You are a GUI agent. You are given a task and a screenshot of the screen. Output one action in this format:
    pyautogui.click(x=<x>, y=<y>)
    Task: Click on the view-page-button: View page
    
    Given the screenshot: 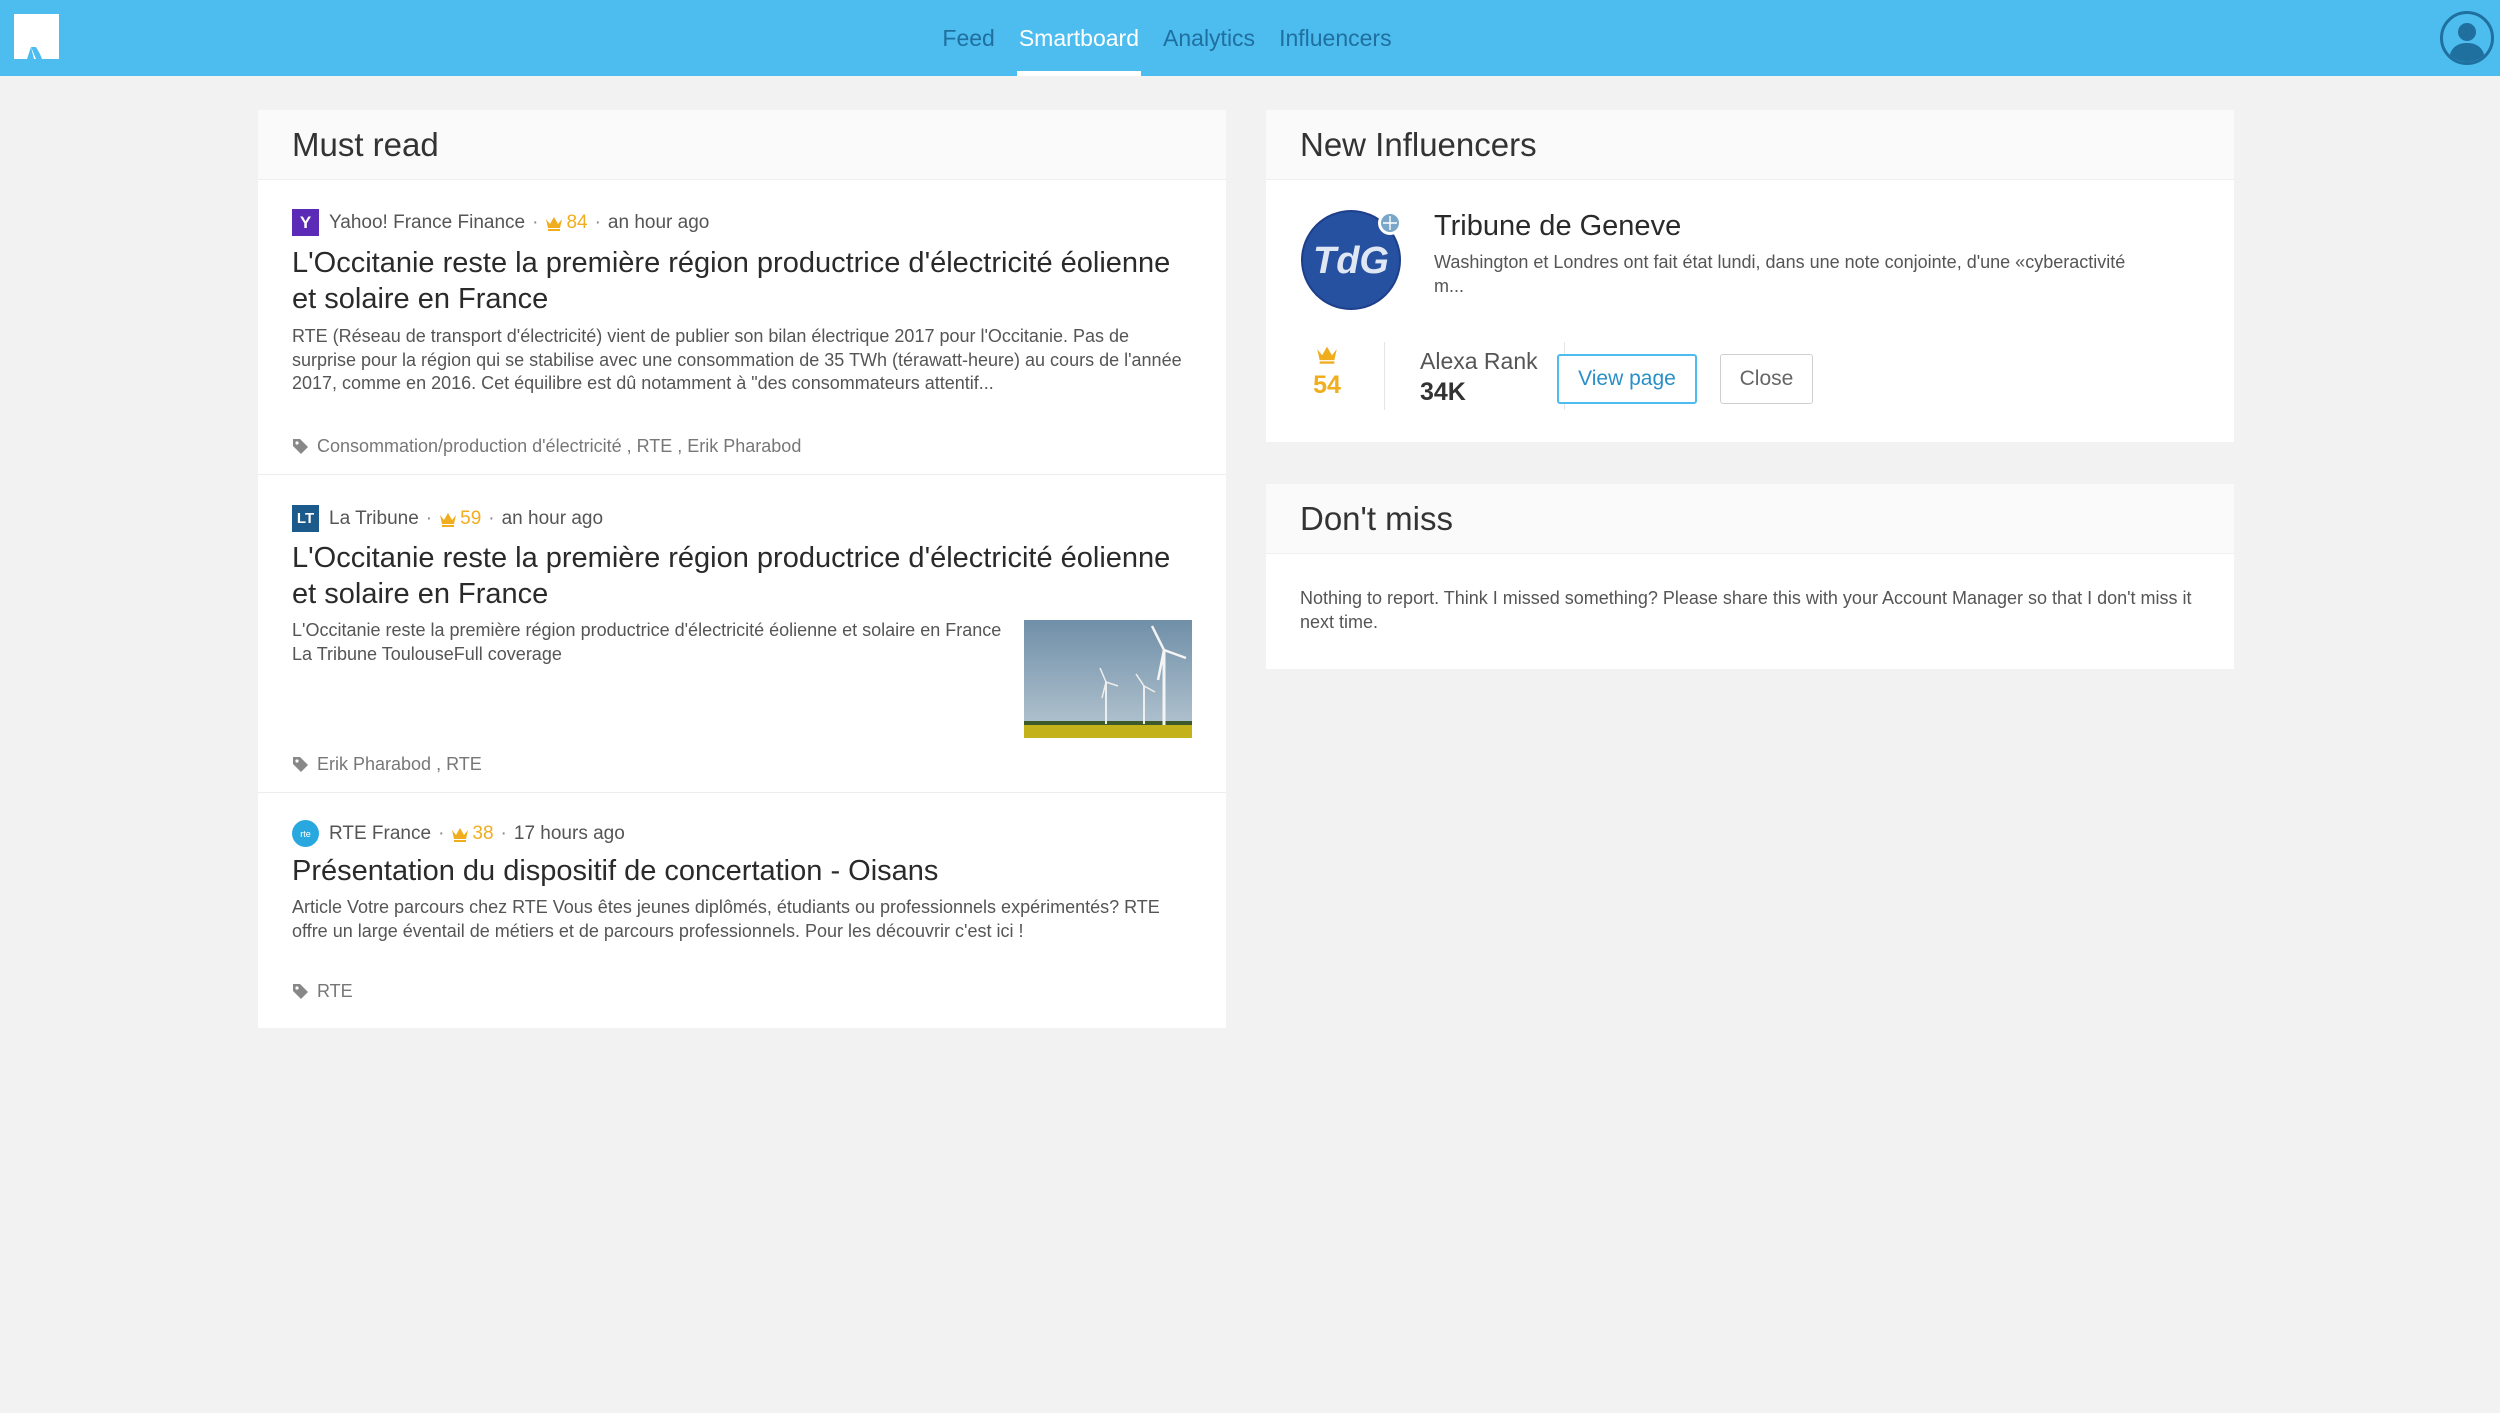 What is the action you would take?
    pyautogui.click(x=1627, y=379)
    